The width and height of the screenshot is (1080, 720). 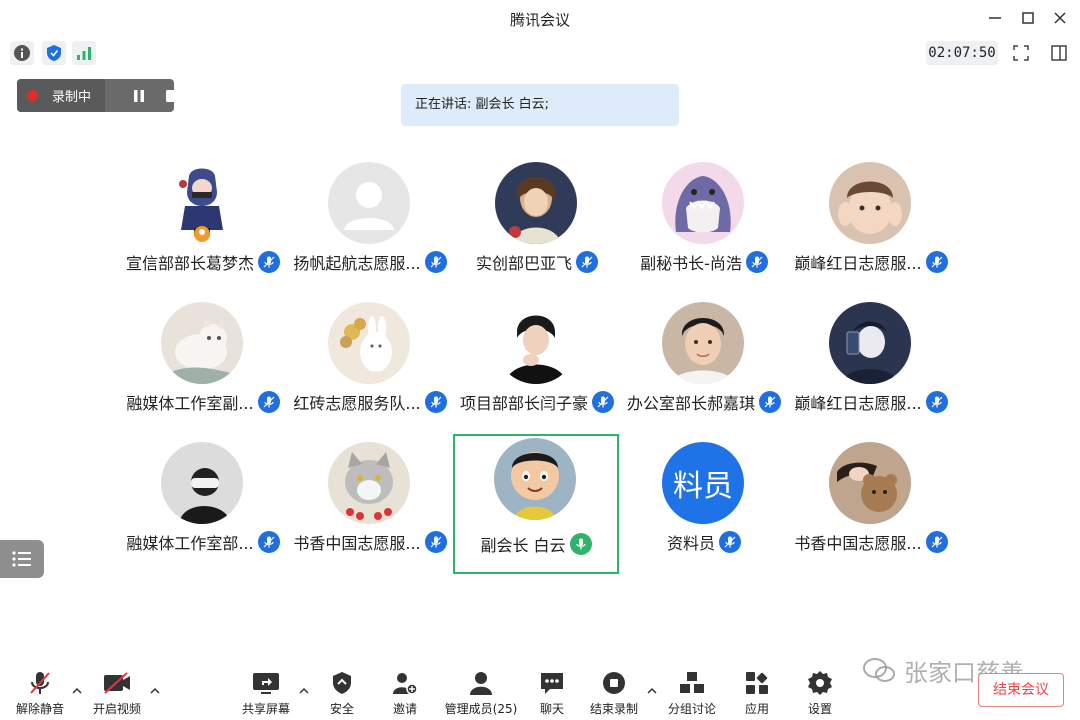 What do you see at coordinates (704, 228) in the screenshot?
I see `participant-tile: 副秘书长-尚浩` at bounding box center [704, 228].